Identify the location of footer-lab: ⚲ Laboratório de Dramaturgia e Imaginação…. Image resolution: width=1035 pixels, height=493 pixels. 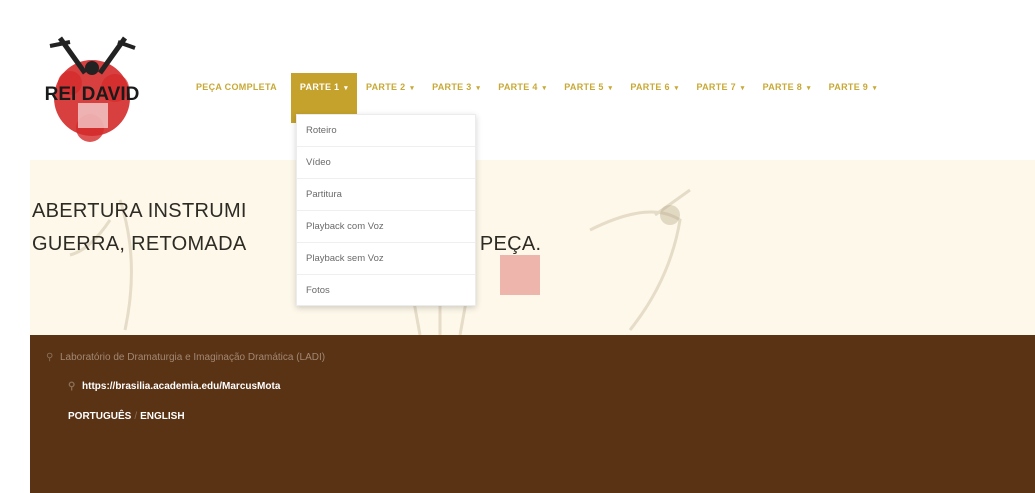
(185, 357).